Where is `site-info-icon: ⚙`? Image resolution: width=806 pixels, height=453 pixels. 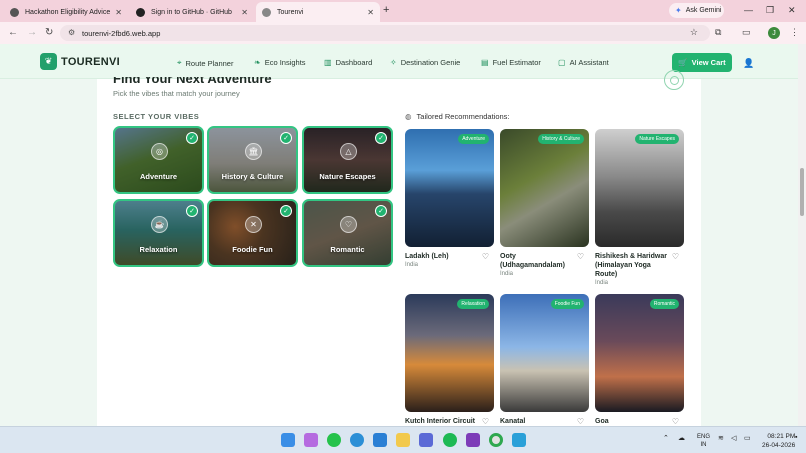 site-info-icon: ⚙ is located at coordinates (71, 32).